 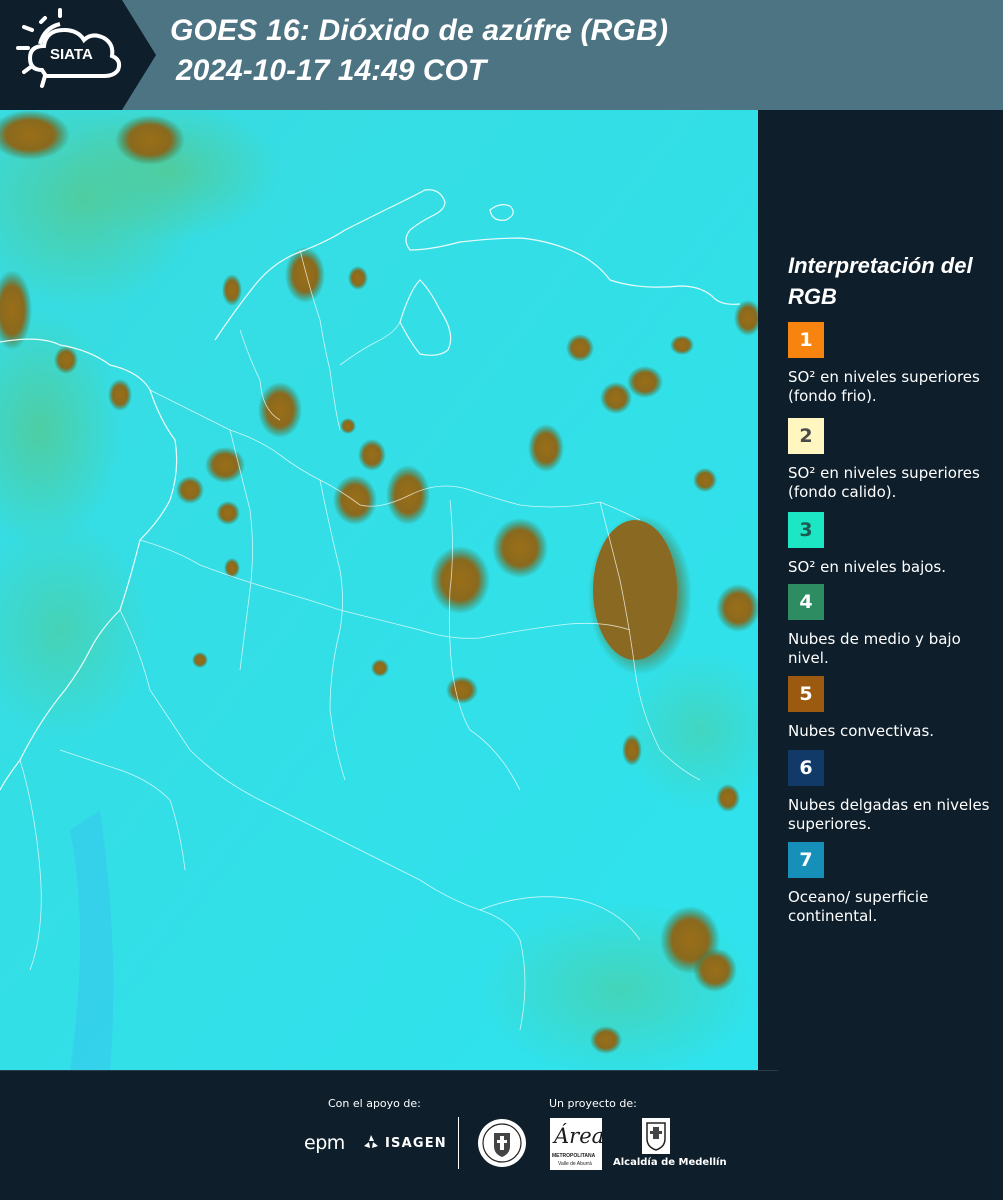 I want to click on epm-logo: epm, so click(x=324, y=1143).